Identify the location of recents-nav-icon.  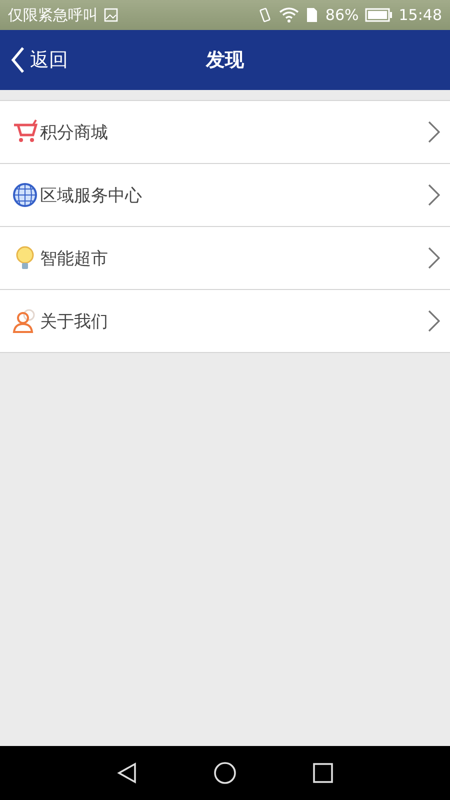
(323, 773).